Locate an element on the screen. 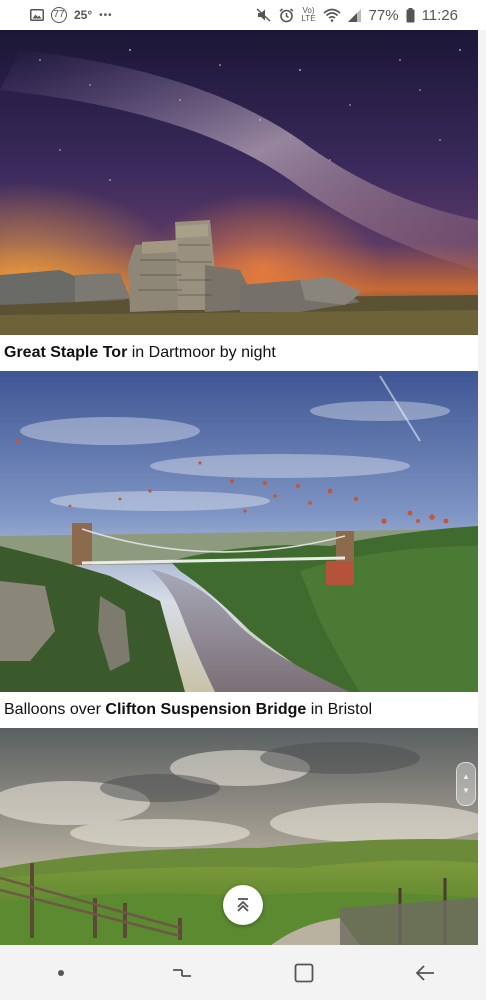  nav-indicator-button is located at coordinates (61, 972).